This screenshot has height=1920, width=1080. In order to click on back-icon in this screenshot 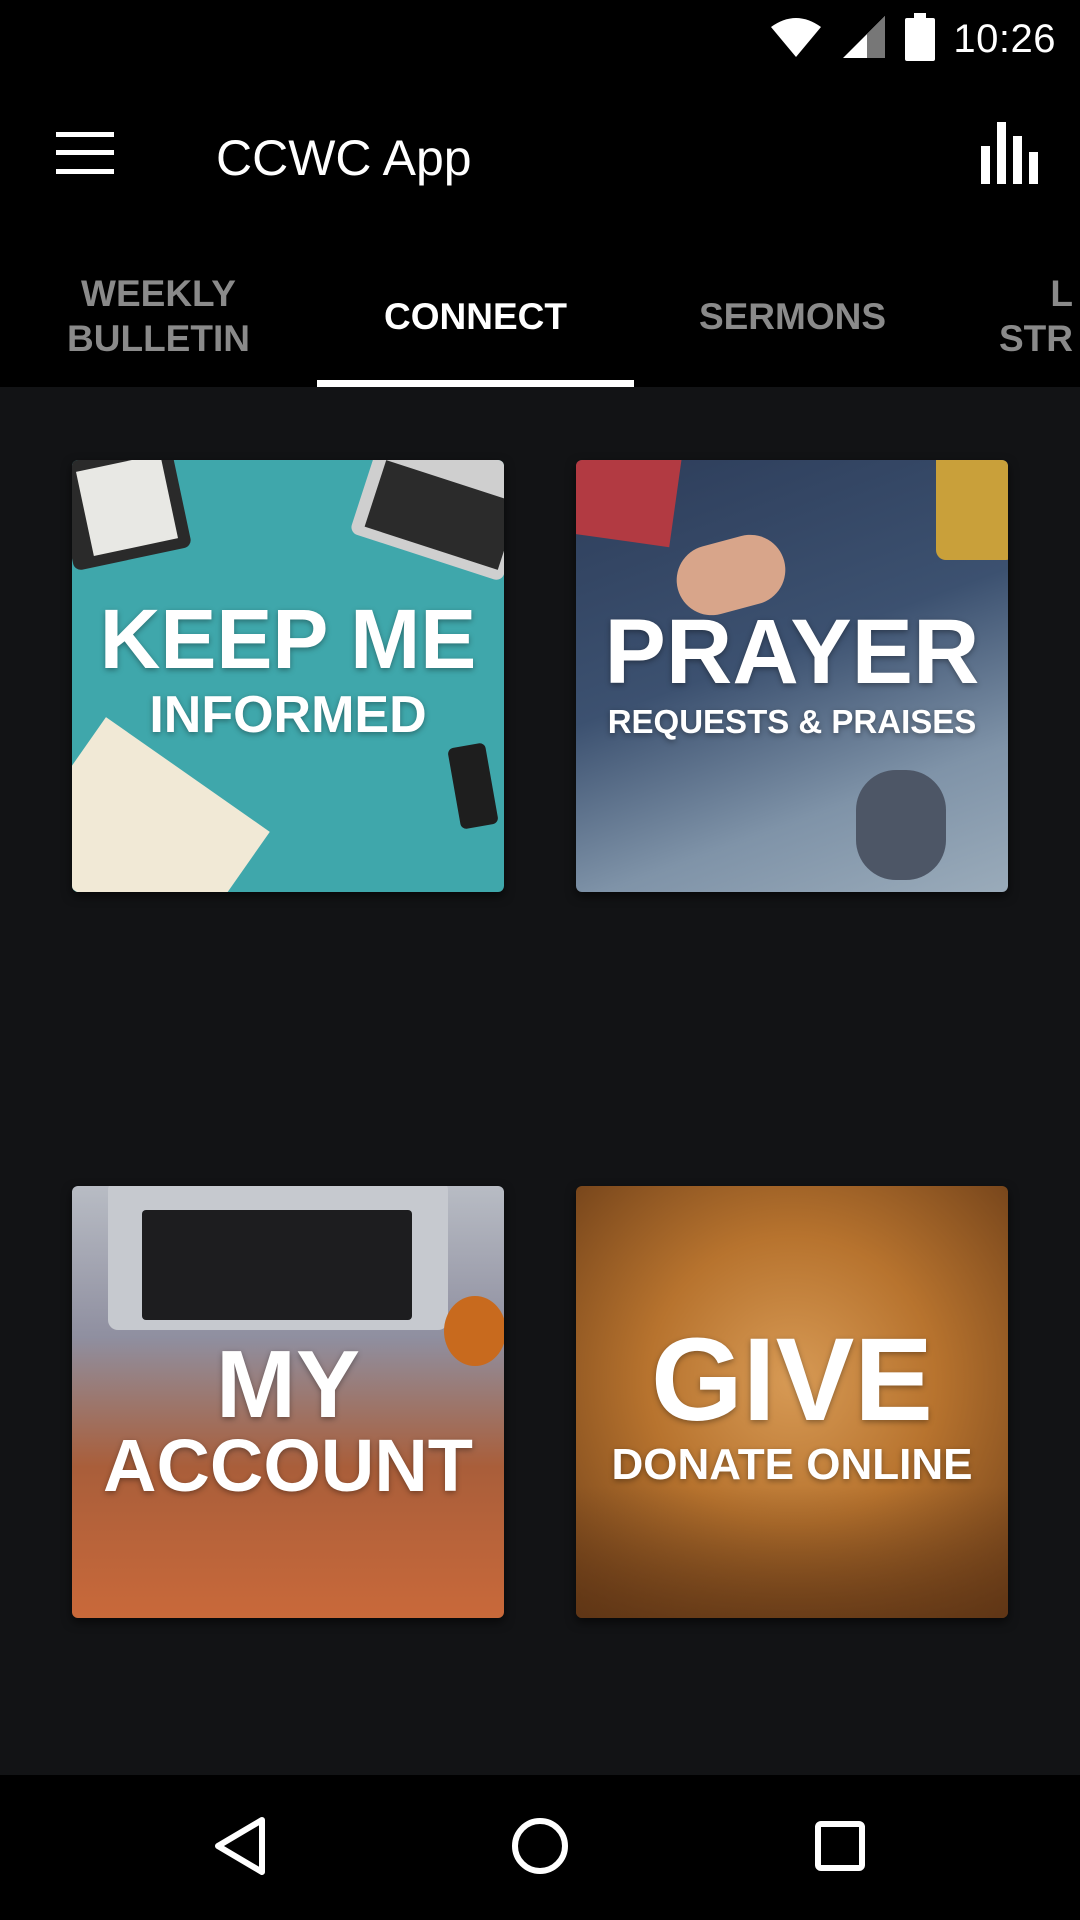, I will do `click(240, 1848)`.